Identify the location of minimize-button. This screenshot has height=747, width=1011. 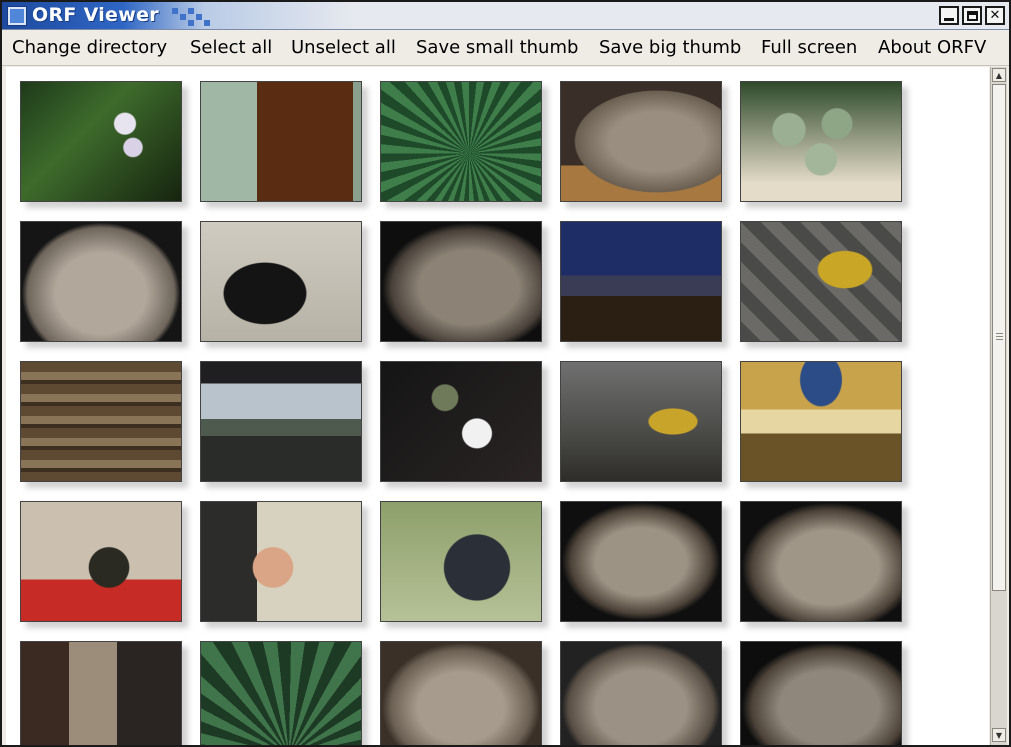
(949, 15).